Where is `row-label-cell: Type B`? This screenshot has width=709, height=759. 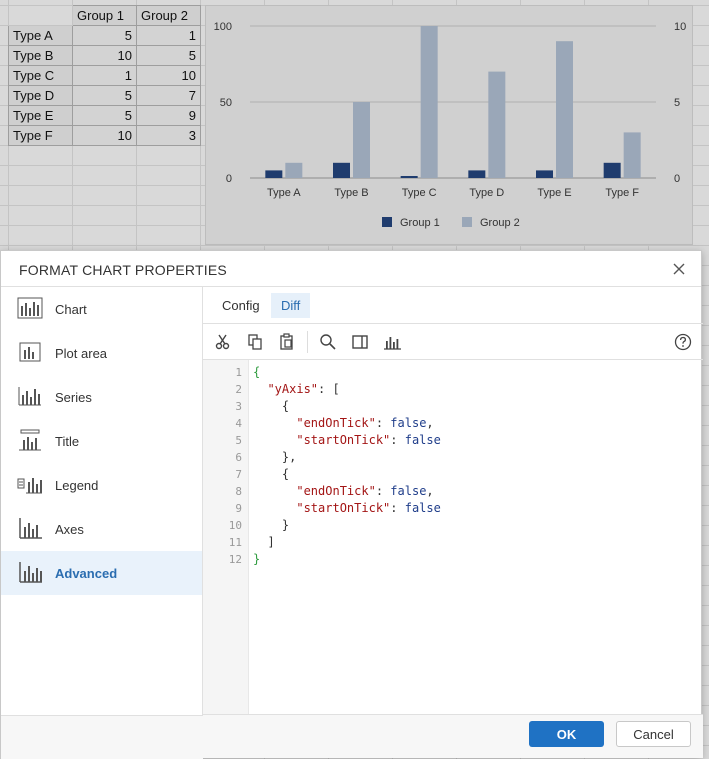
row-label-cell: Type B is located at coordinates (40, 55).